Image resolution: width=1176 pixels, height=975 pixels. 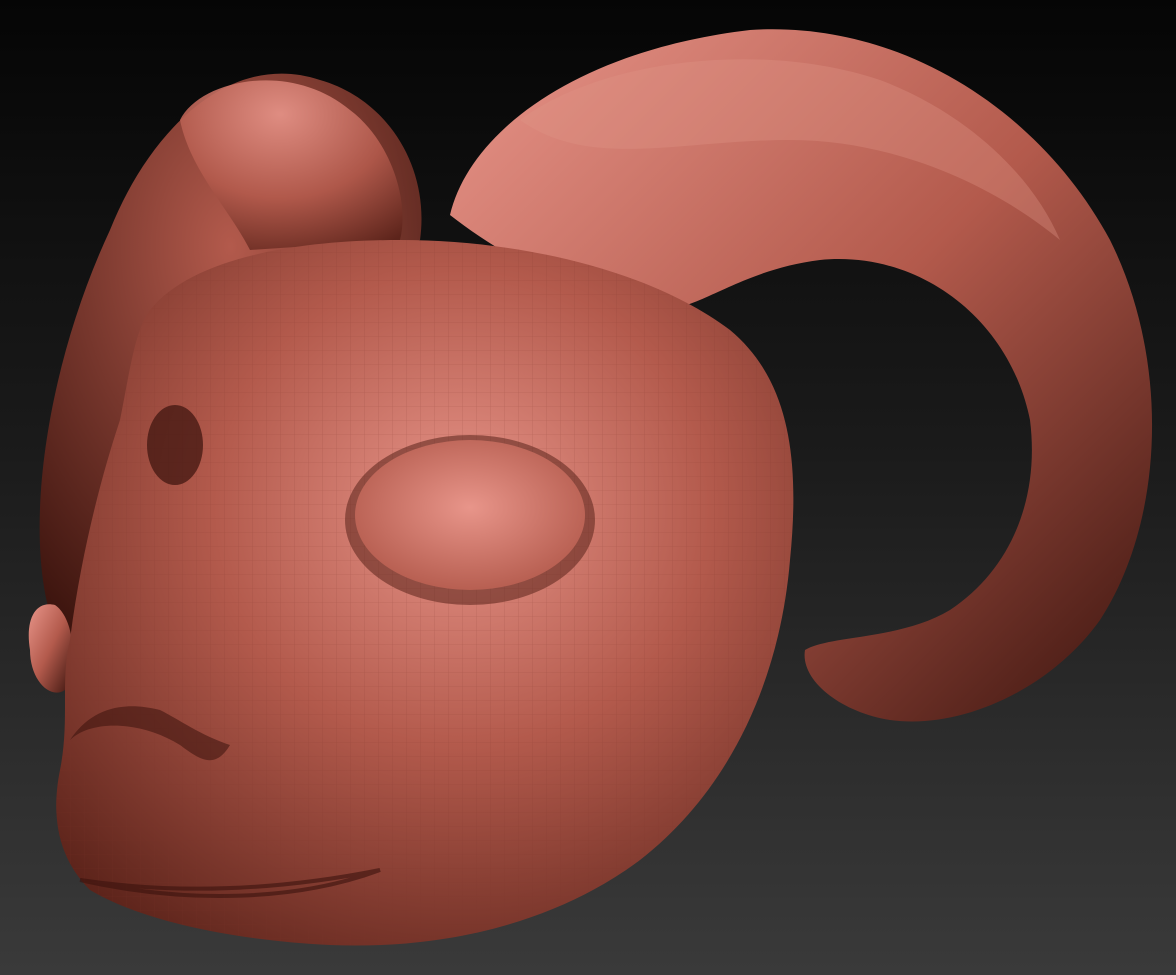 I want to click on left-eye-socket, so click(x=175, y=445).